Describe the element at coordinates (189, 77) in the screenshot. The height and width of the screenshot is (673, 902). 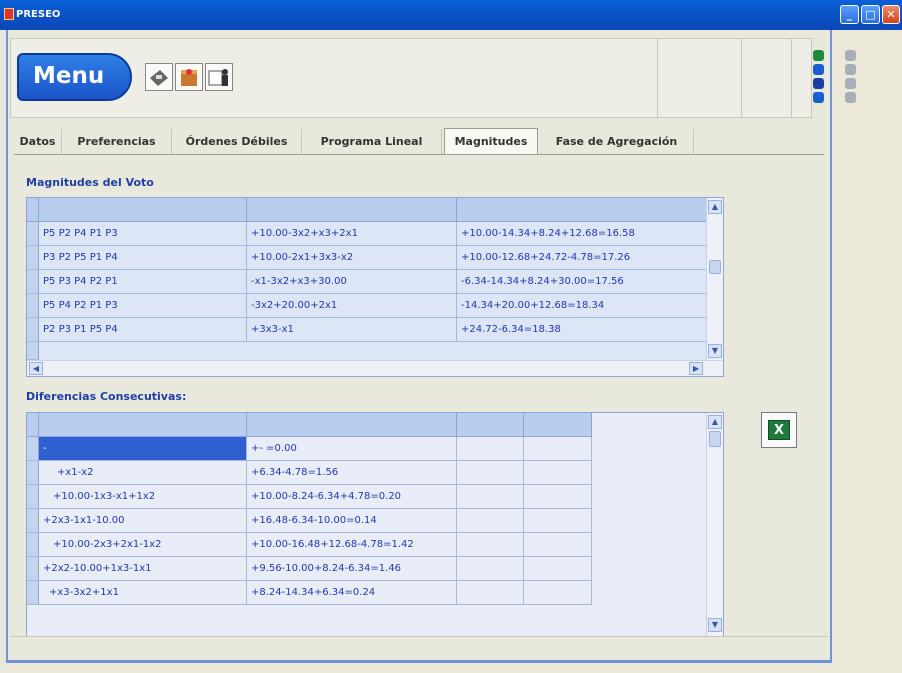
I see `box-icon` at that location.